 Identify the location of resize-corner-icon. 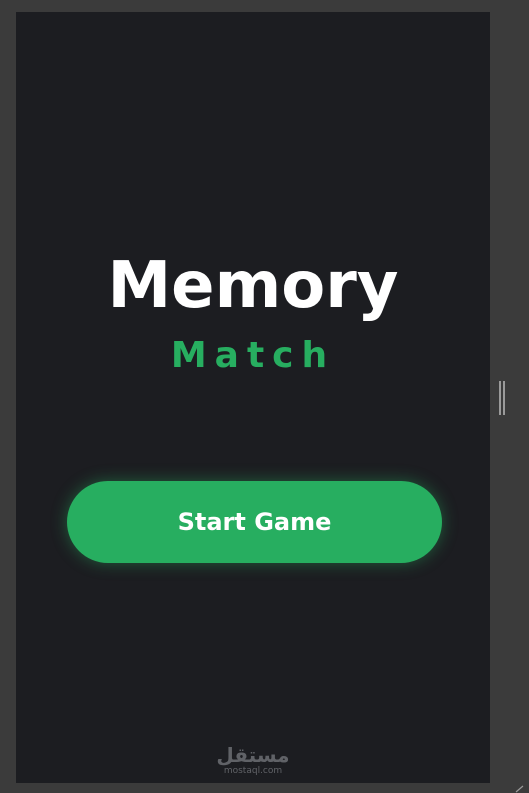
(520, 789).